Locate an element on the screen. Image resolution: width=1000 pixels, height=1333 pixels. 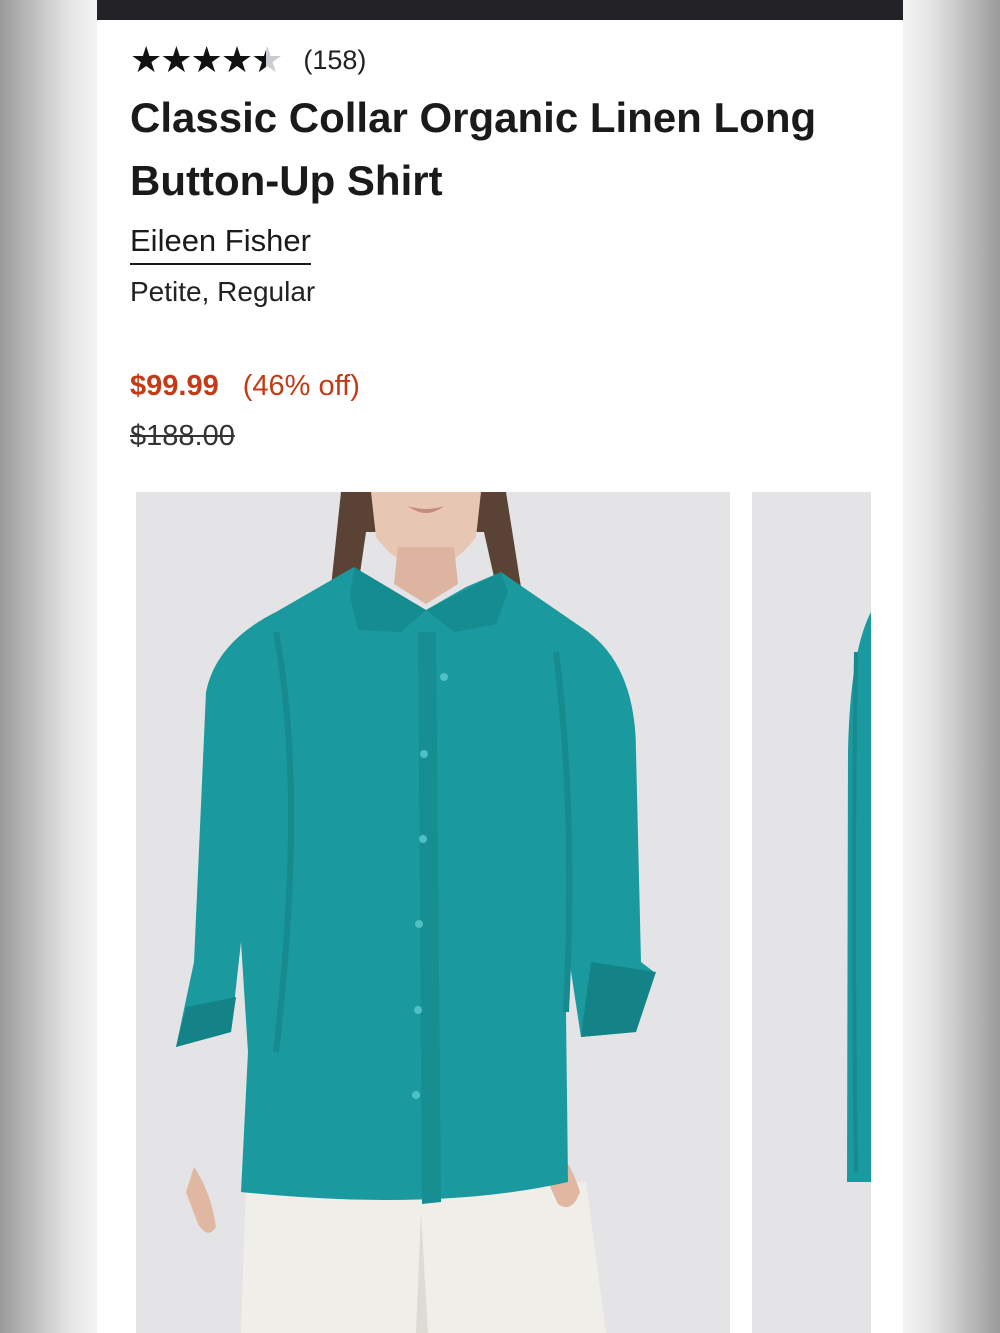
original-price: $188.00 is located at coordinates (182, 436).